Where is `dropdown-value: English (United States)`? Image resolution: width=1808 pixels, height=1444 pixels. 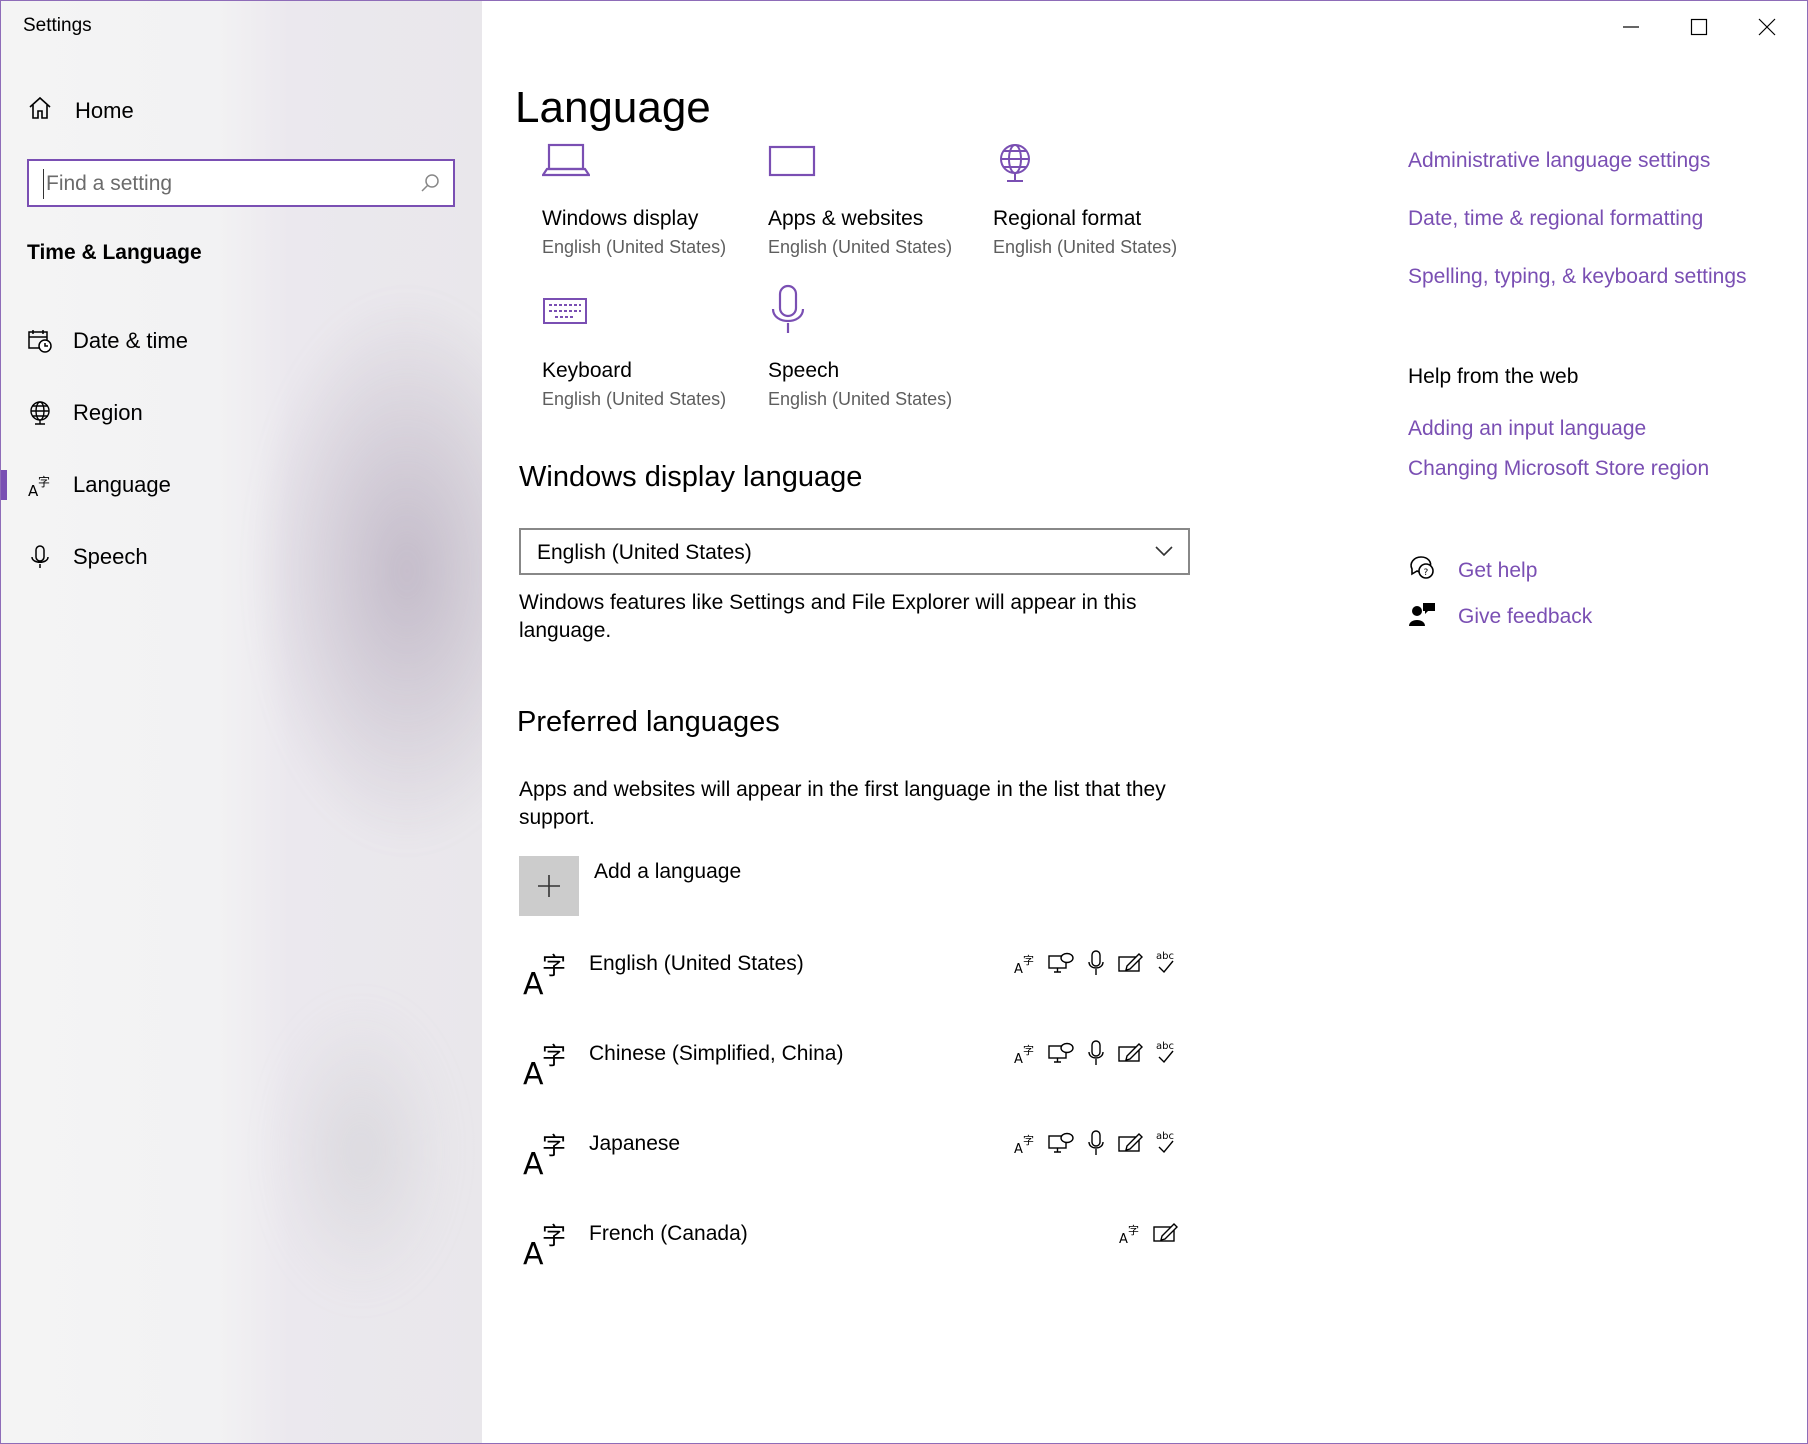 dropdown-value: English (United States) is located at coordinates (644, 552).